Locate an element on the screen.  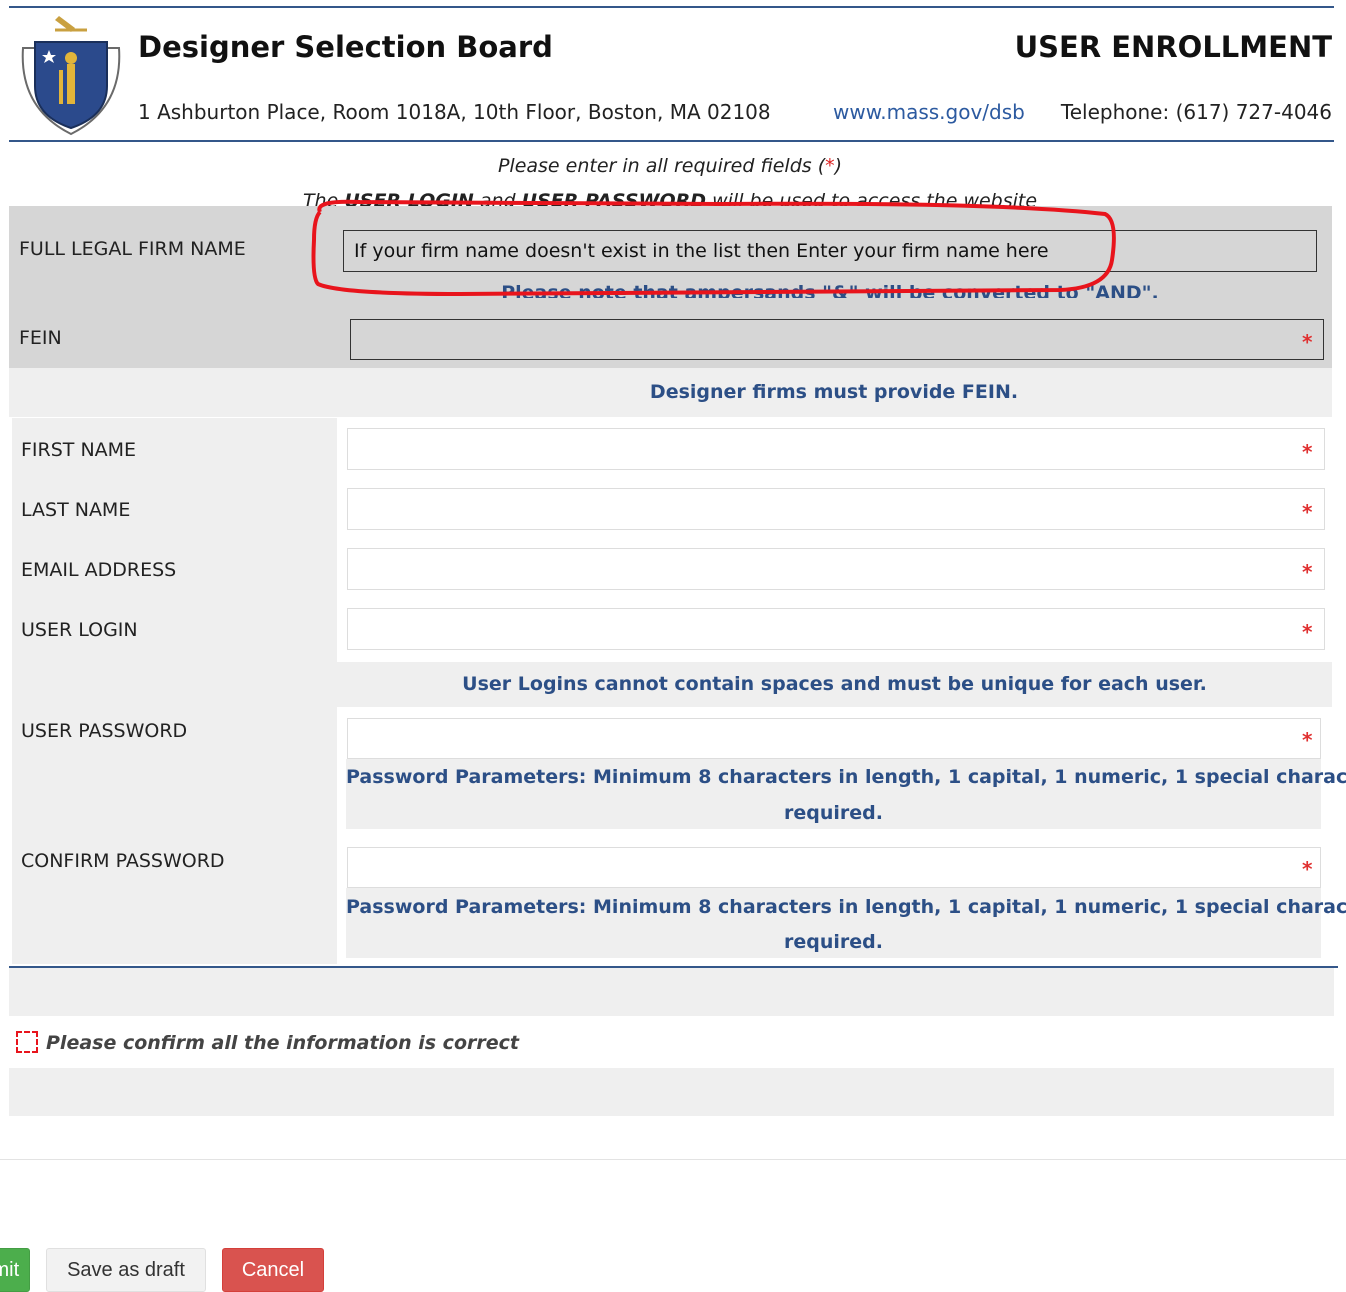
fein-input is located at coordinates (837, 339).